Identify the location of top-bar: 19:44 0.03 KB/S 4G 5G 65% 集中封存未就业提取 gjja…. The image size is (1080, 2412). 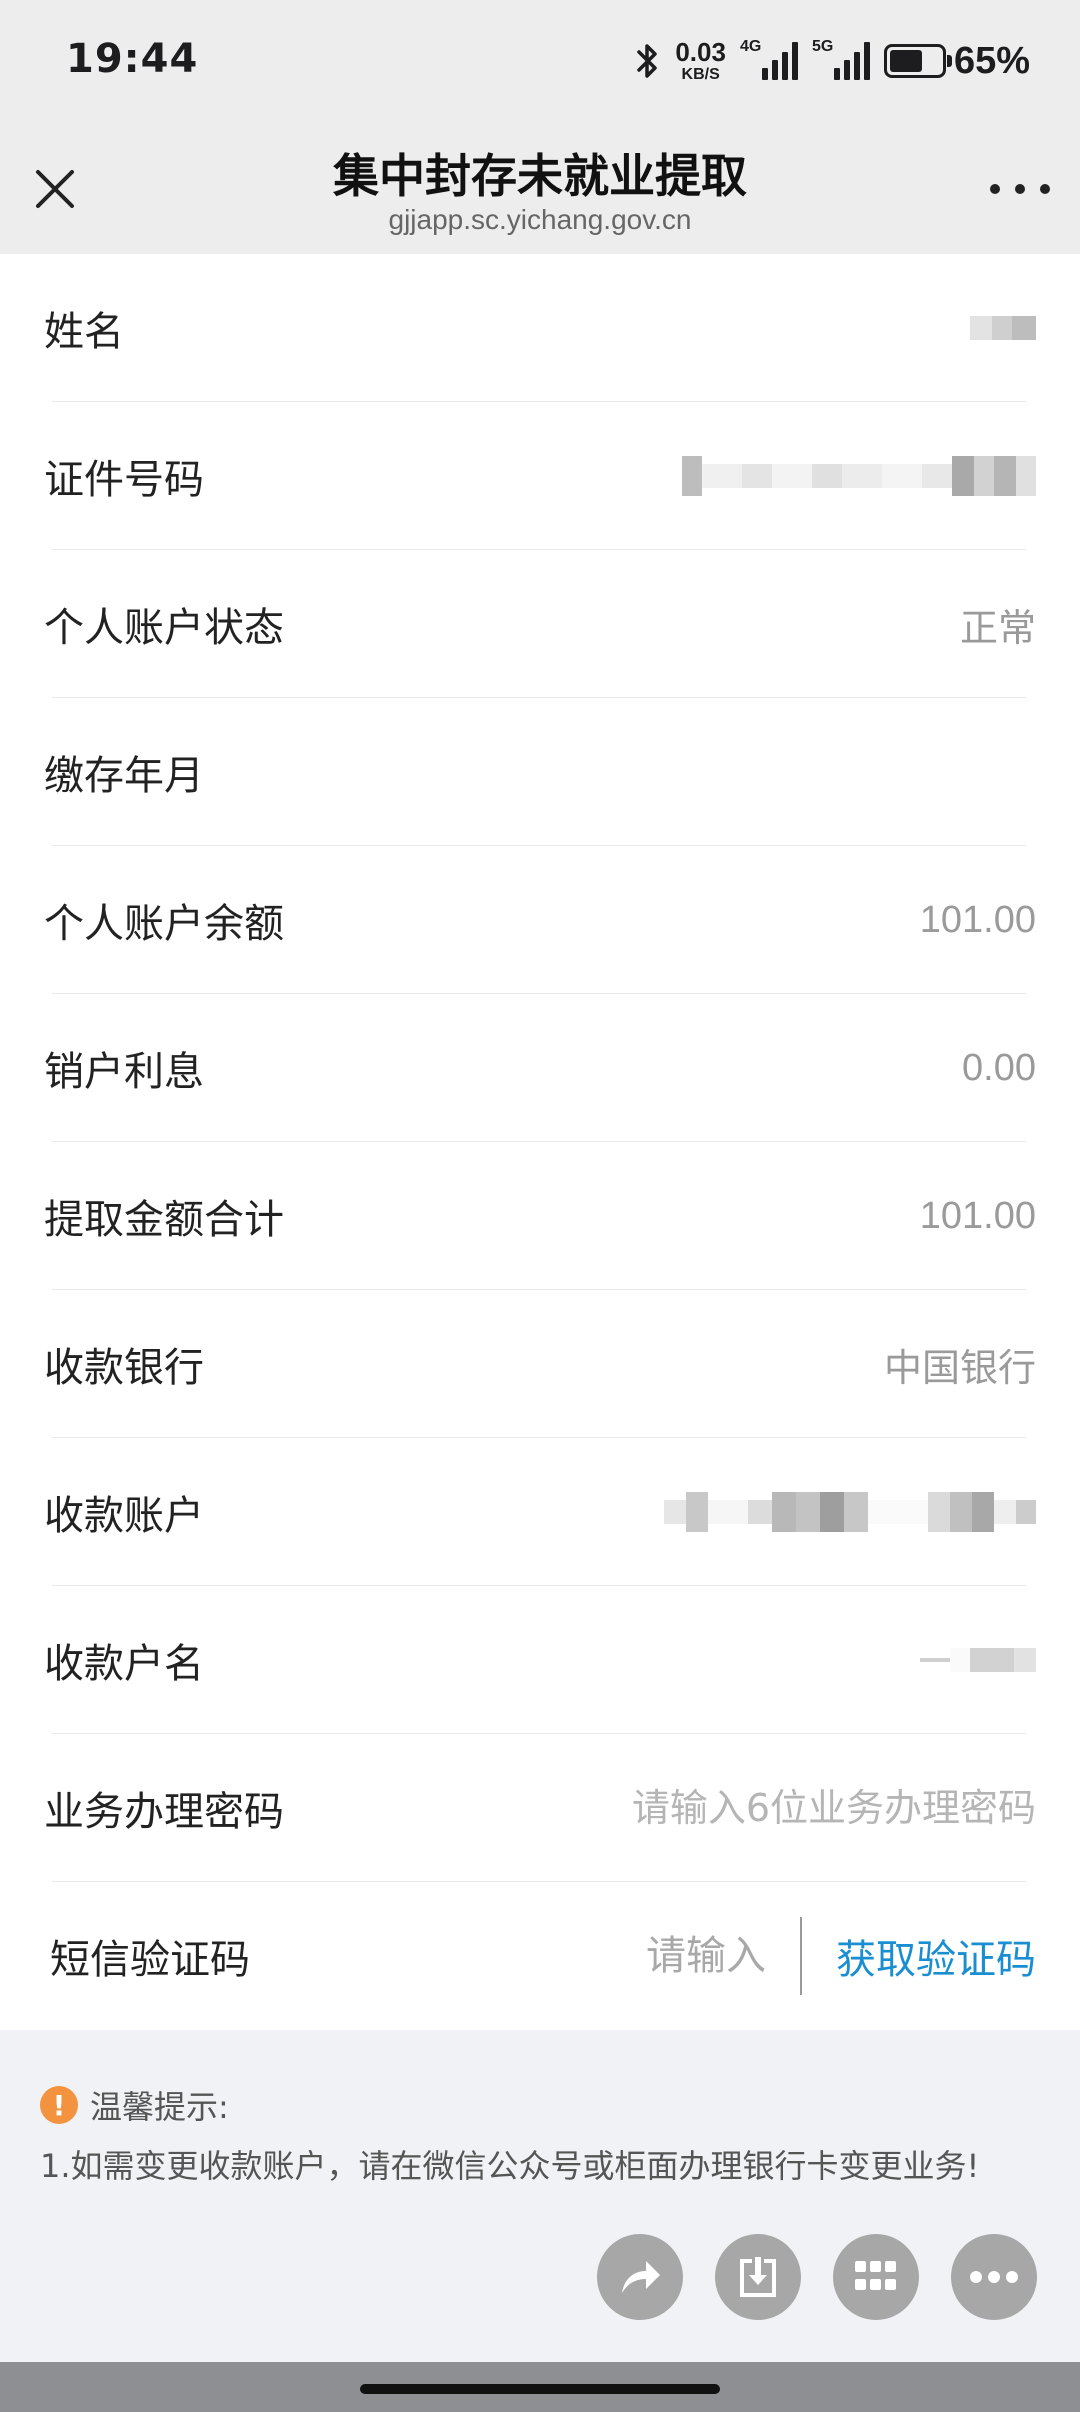
(540, 127).